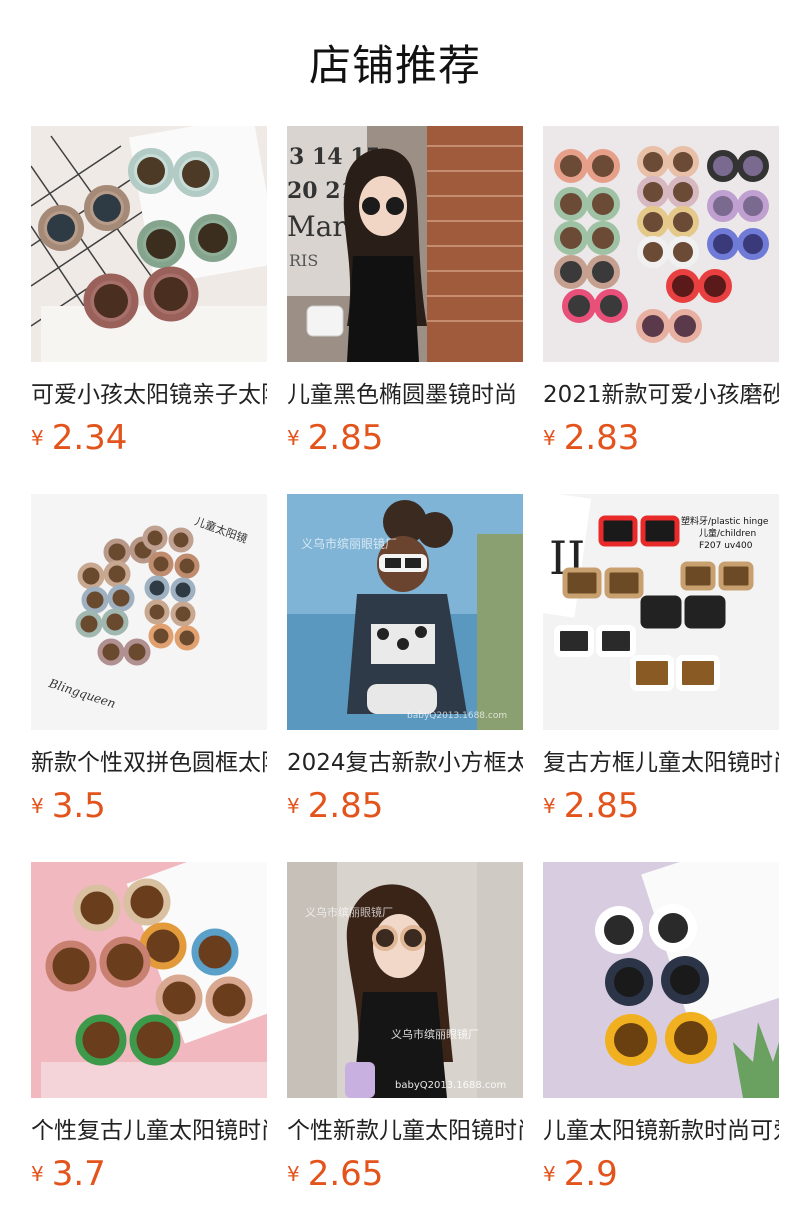 This screenshot has width=790, height=1232. I want to click on product-card: 个性复古儿童太阳镜时尚 ¥3.7, so click(149, 1046).